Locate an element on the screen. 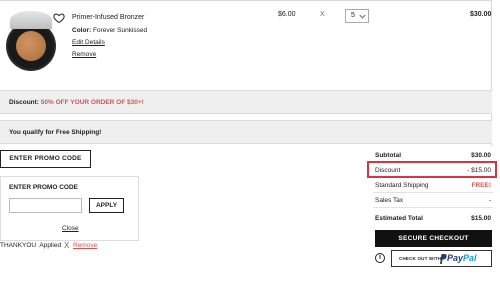 The height and width of the screenshot is (292, 500). shipping-label: Standard Shipping is located at coordinates (402, 185).